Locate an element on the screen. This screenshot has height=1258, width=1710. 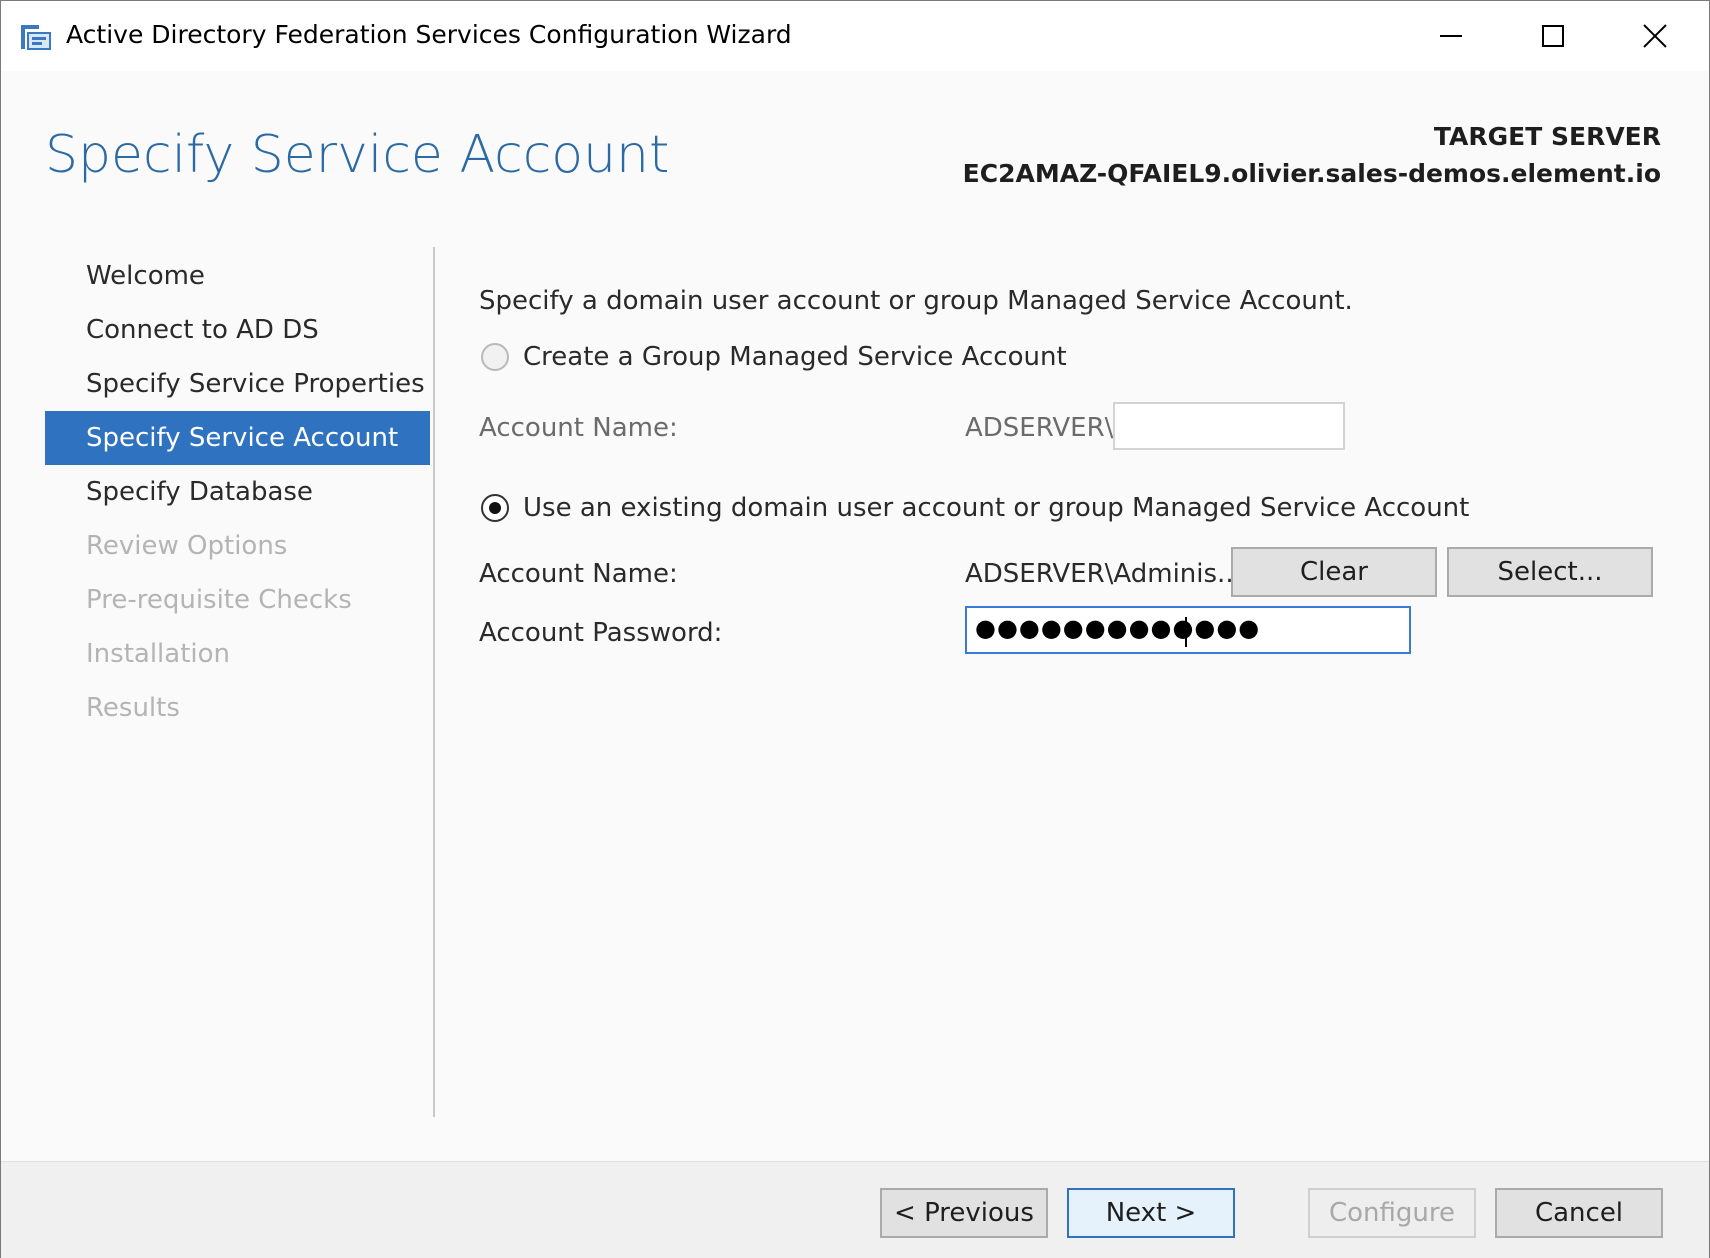
nav-divider is located at coordinates (434, 682).